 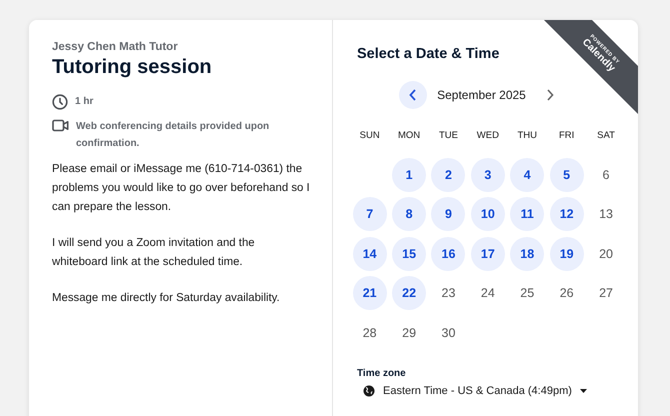 What do you see at coordinates (428, 54) in the screenshot?
I see `calendar-heading: Select a Date & Time` at bounding box center [428, 54].